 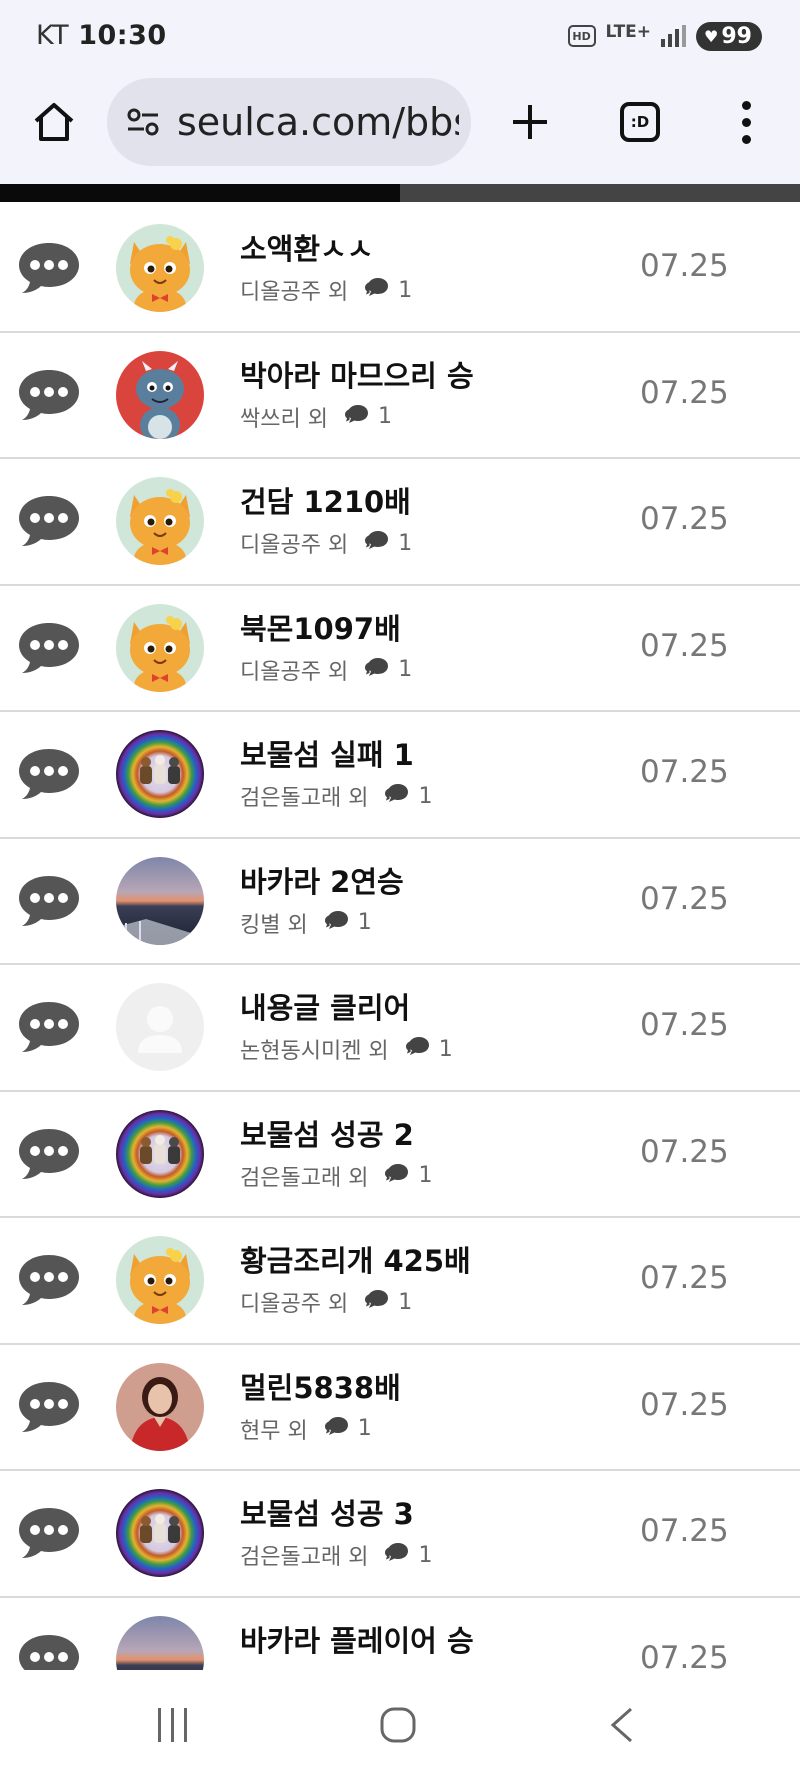 I want to click on post-row: 바카라 플레이어 승 07.25, so click(x=400, y=1634).